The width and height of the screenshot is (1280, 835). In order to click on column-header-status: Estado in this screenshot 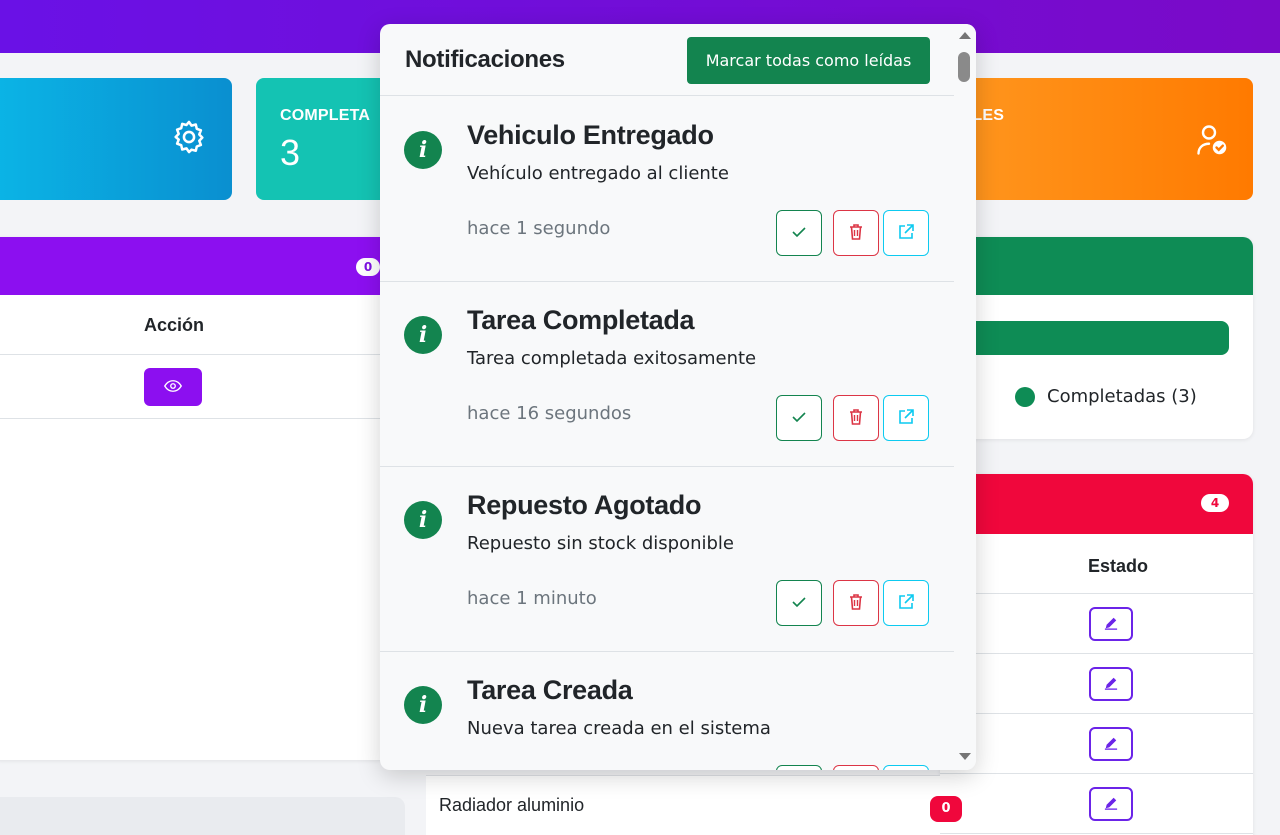, I will do `click(1118, 566)`.